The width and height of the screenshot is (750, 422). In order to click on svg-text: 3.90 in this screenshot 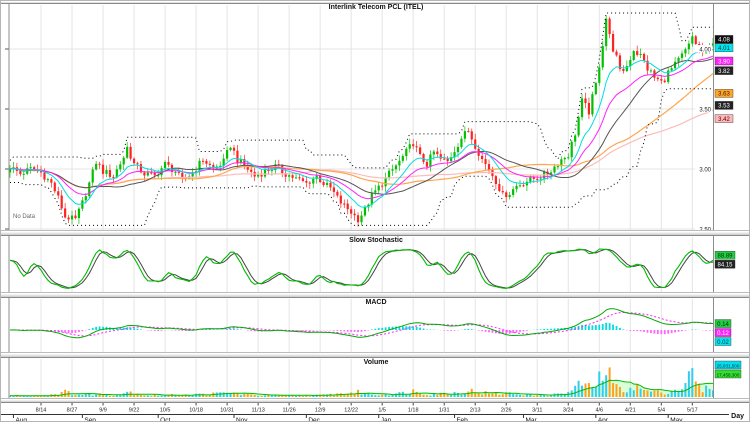, I will do `click(724, 62)`.